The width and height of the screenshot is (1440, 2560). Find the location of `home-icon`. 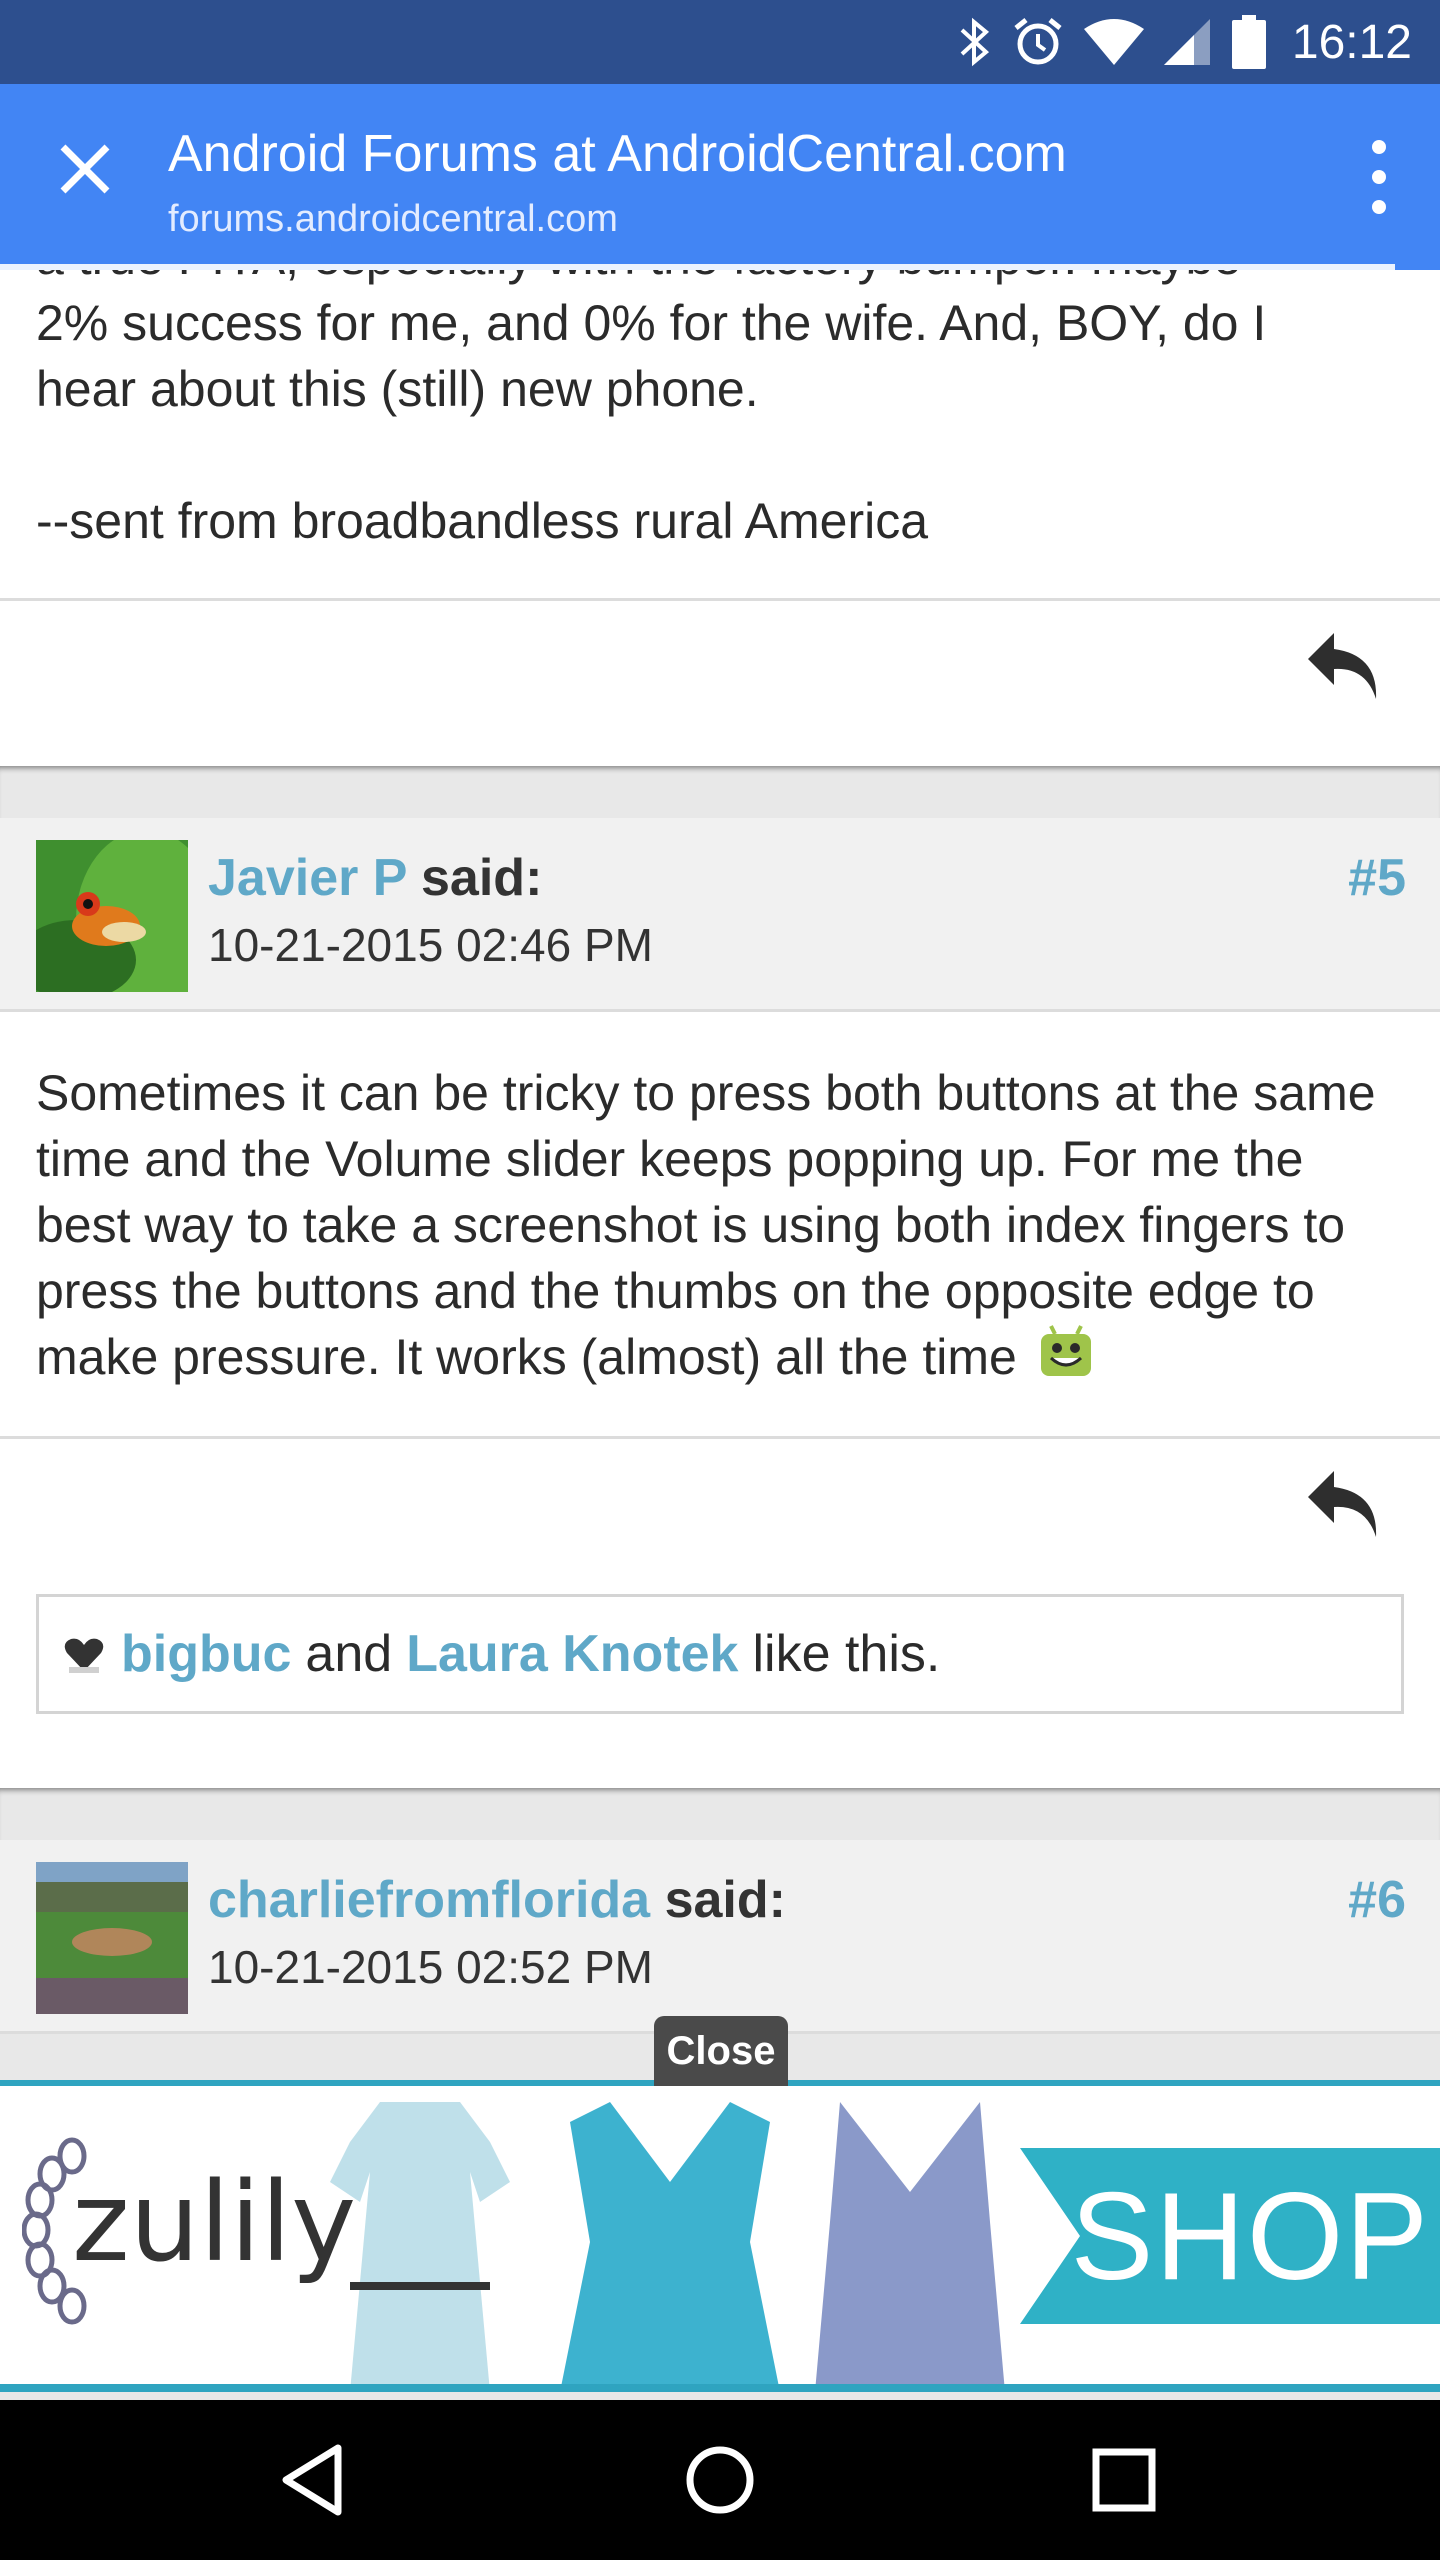

home-icon is located at coordinates (720, 2480).